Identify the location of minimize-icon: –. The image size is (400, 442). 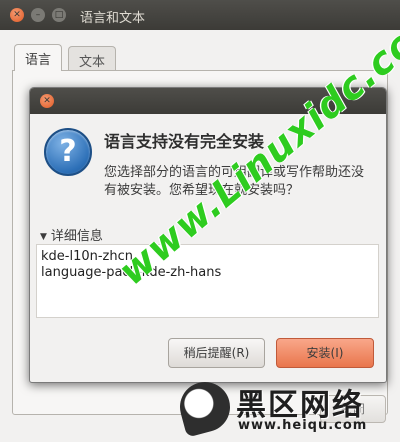
(38, 15).